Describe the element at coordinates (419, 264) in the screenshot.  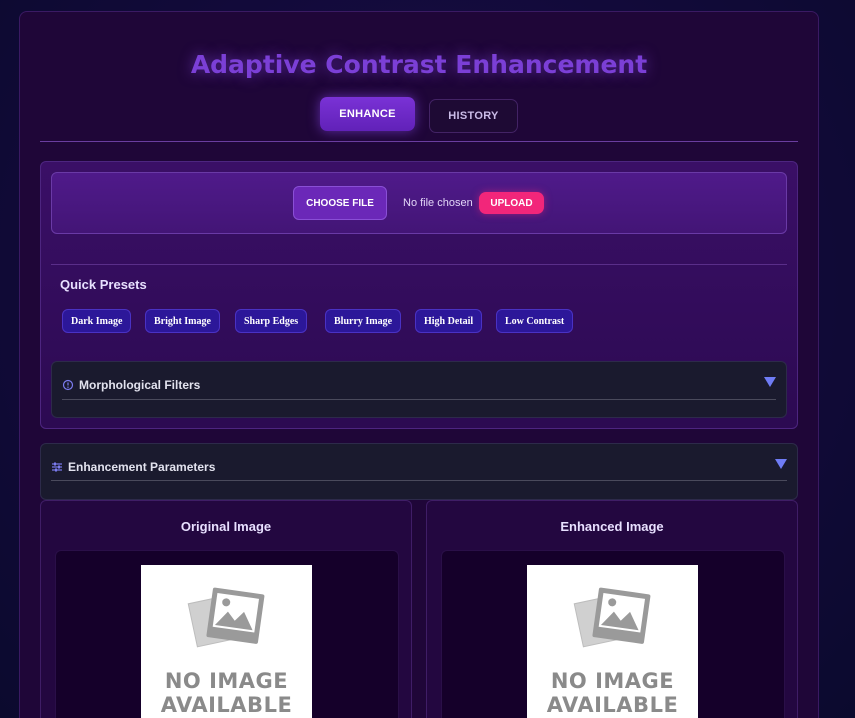
I see `section-divider` at that location.